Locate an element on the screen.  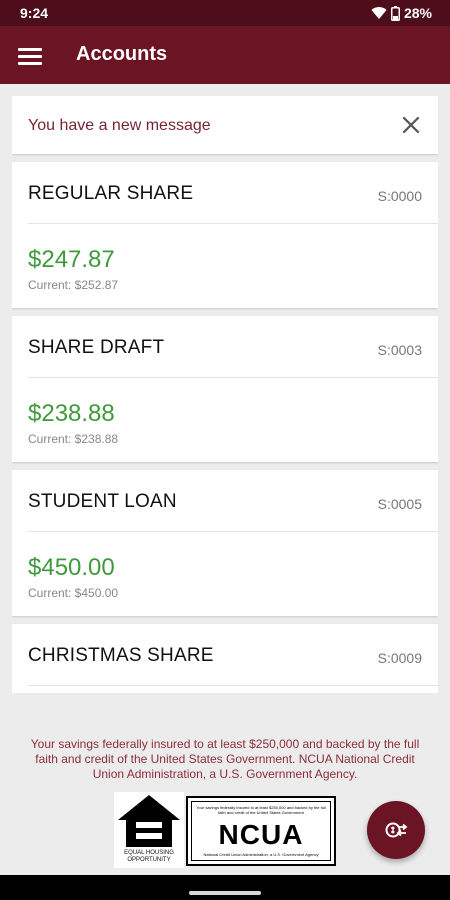
account-number: S:0005 is located at coordinates (399, 504).